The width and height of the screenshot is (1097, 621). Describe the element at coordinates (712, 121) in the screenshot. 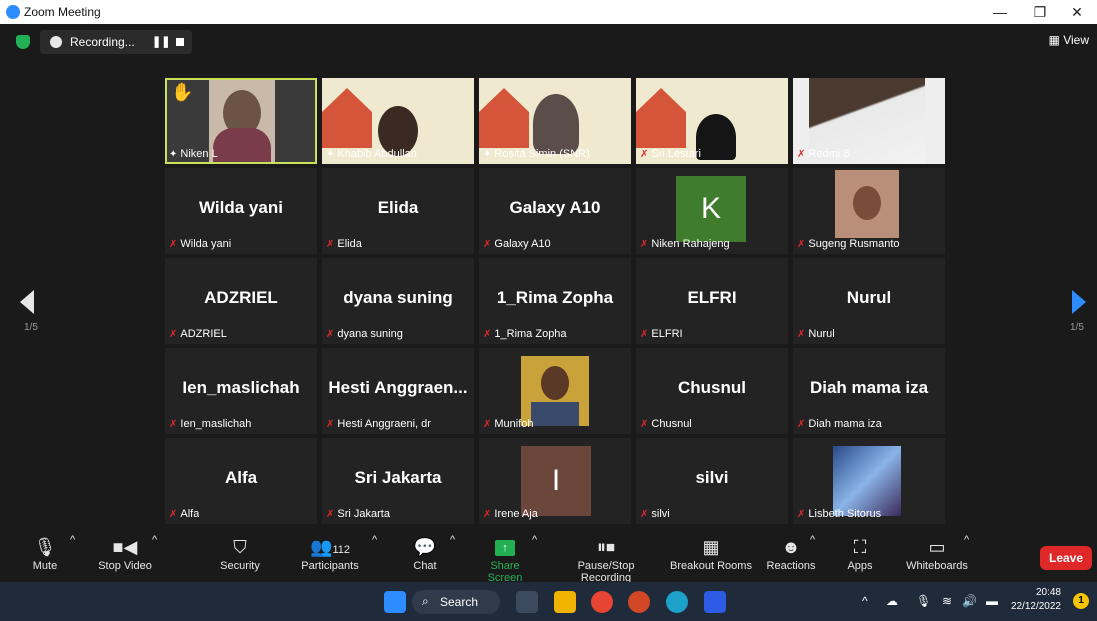

I see `video-tile: ✗ Sri Lestari` at that location.